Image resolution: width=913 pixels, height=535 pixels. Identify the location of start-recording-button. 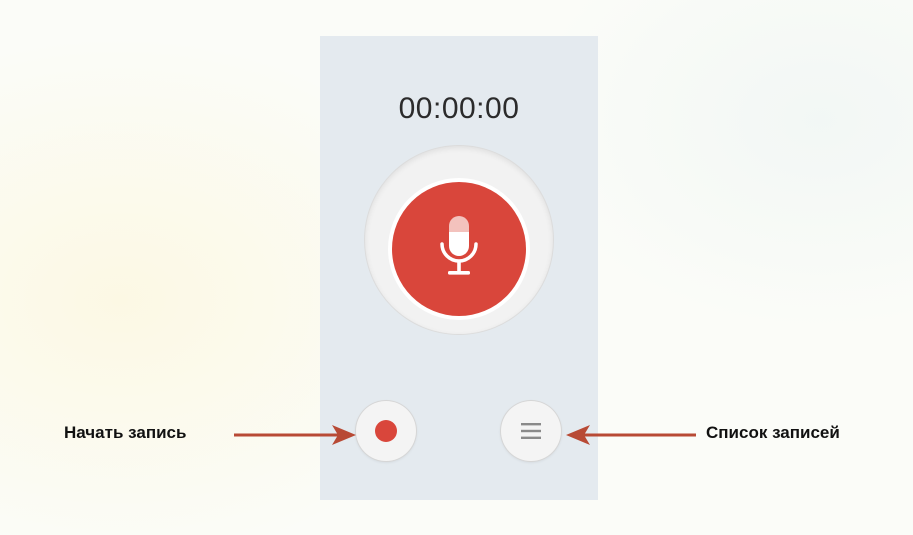
(386, 431).